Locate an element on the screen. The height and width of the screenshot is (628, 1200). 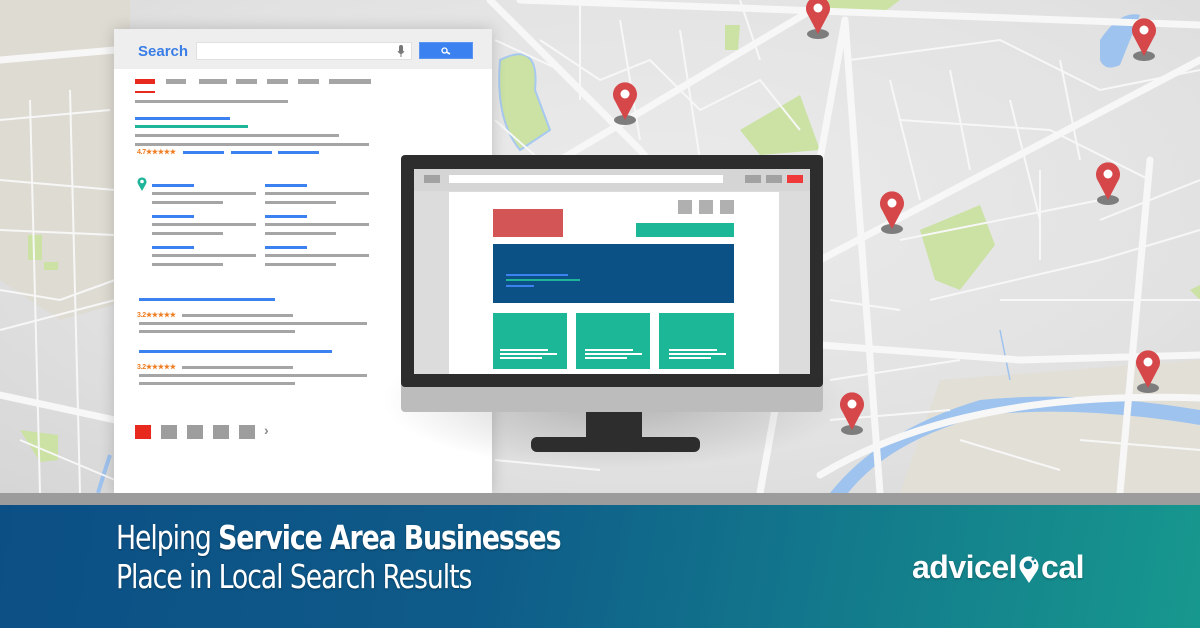
page-2-button is located at coordinates (169, 432).